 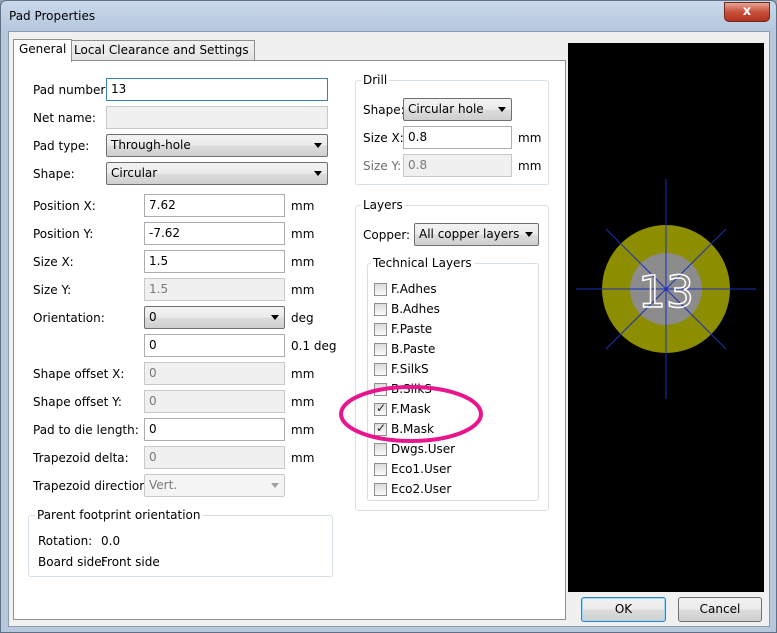 I want to click on close-button: x, so click(x=747, y=12).